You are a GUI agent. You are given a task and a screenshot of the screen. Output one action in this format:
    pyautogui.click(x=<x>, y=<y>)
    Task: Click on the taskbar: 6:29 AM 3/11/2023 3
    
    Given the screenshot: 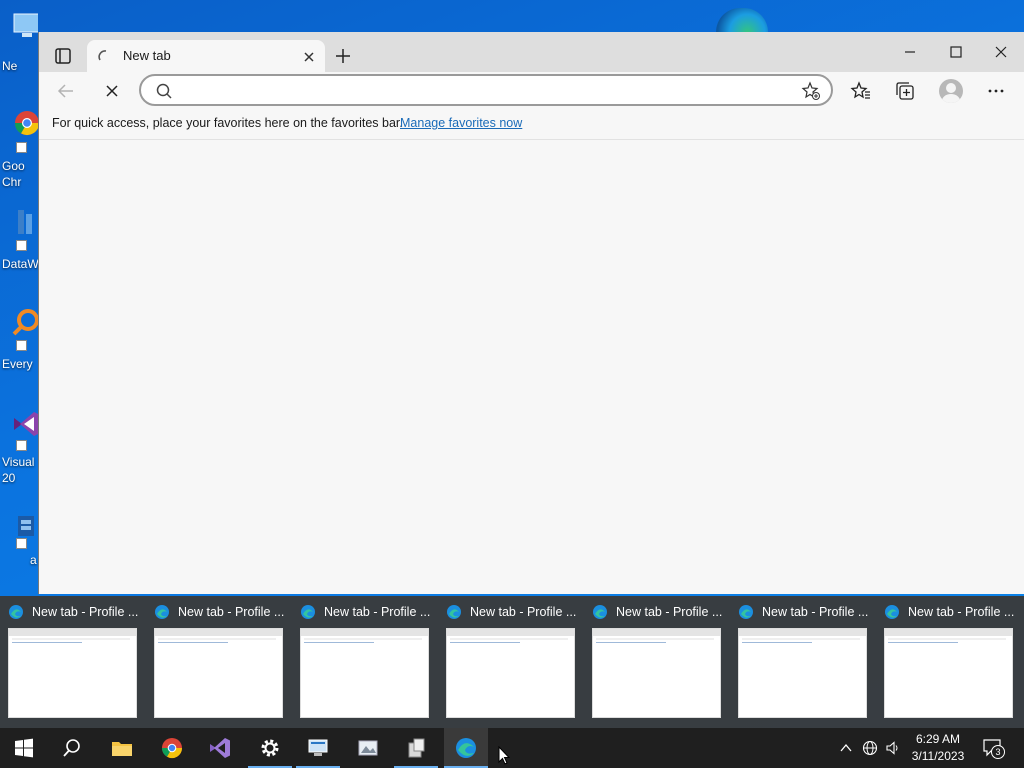 What is the action you would take?
    pyautogui.click(x=512, y=748)
    